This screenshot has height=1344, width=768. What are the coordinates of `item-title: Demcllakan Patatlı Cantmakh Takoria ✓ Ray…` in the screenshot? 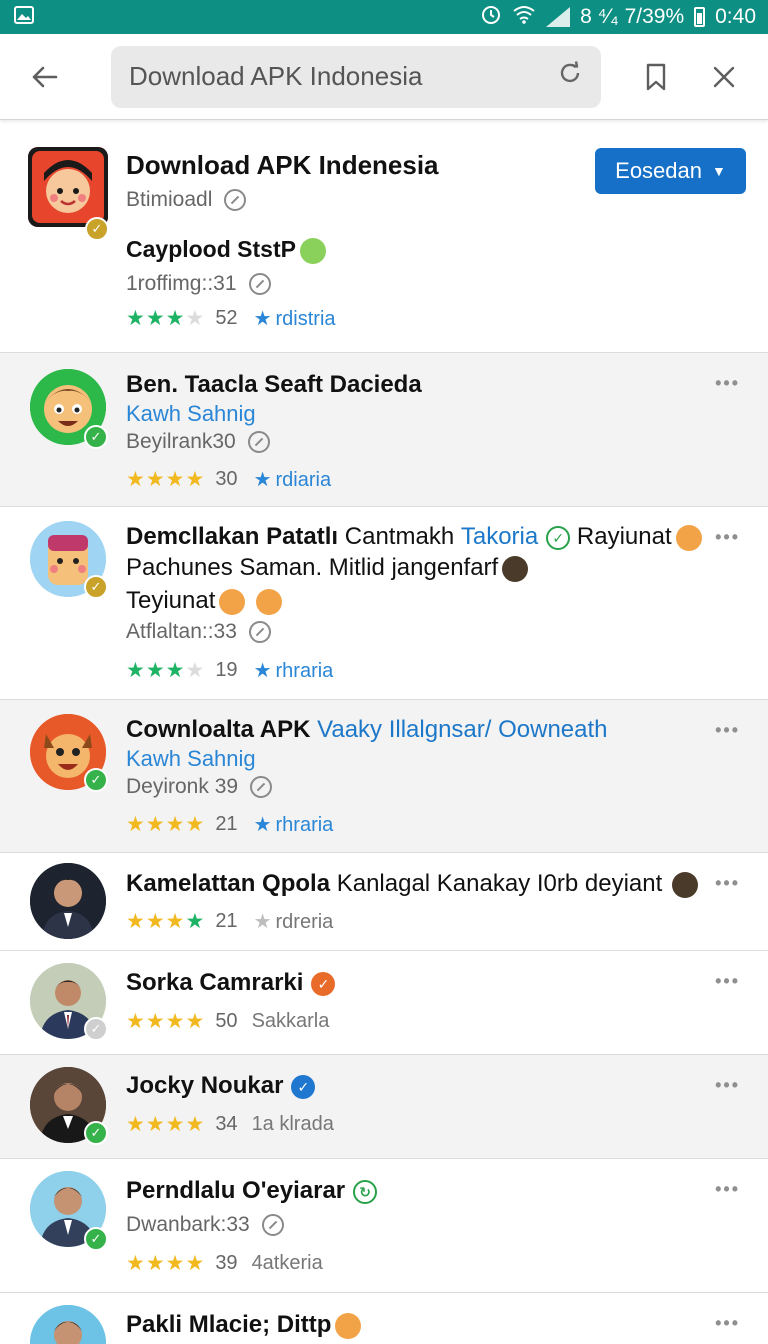 It's located at (414, 537).